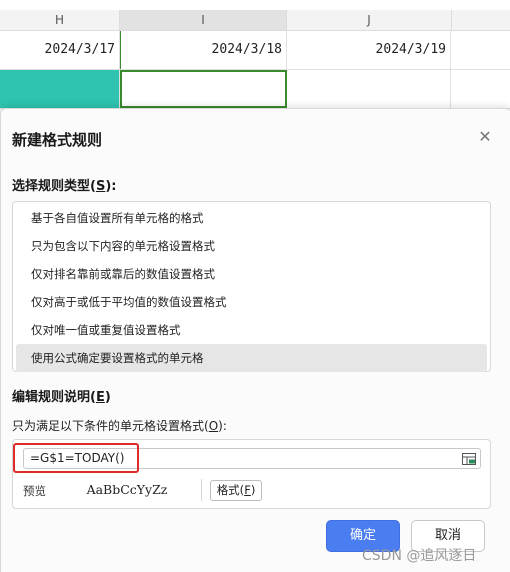 This screenshot has width=510, height=572. I want to click on column-header-h: H, so click(60, 20).